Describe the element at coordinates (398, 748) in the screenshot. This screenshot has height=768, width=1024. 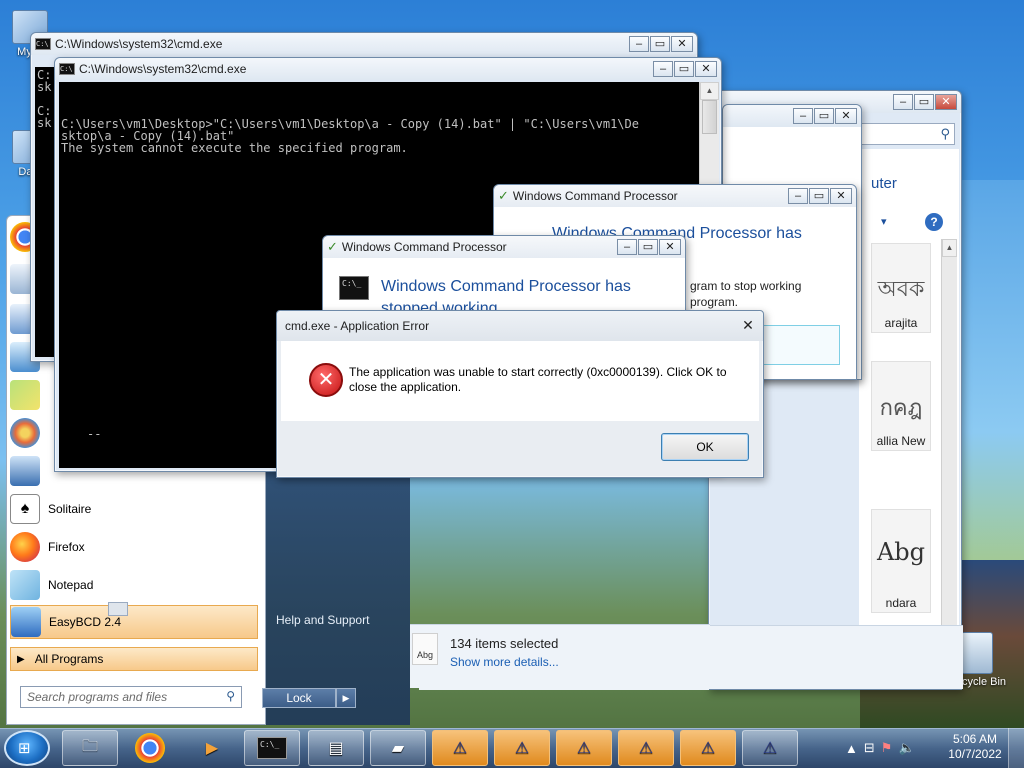
I see `taskbar-button-app: ▰` at that location.